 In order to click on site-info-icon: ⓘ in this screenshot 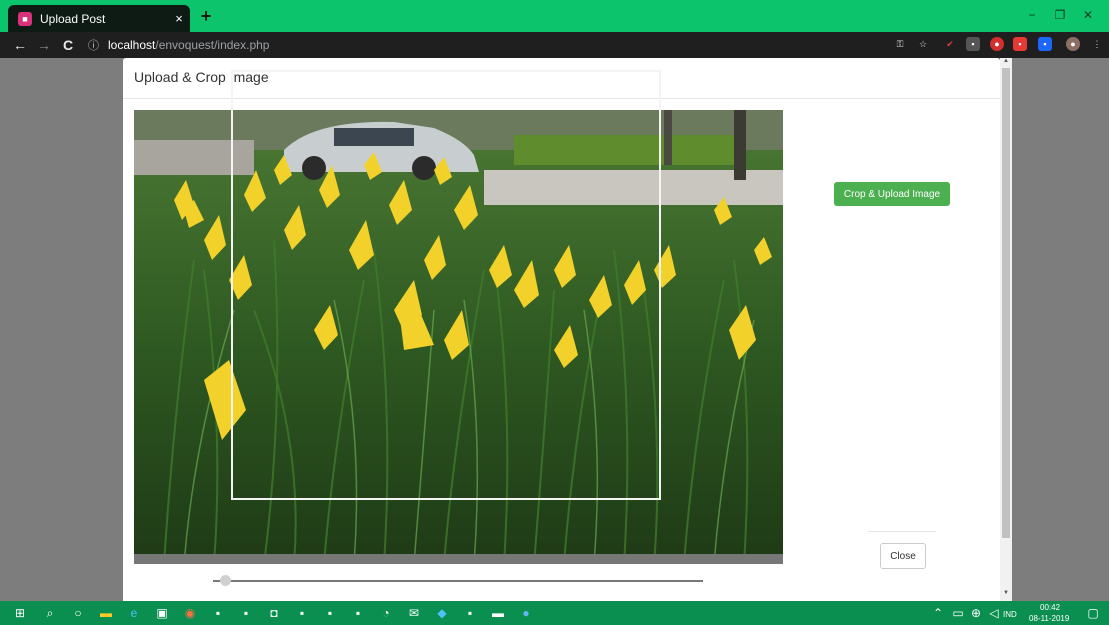, I will do `click(96, 45)`.